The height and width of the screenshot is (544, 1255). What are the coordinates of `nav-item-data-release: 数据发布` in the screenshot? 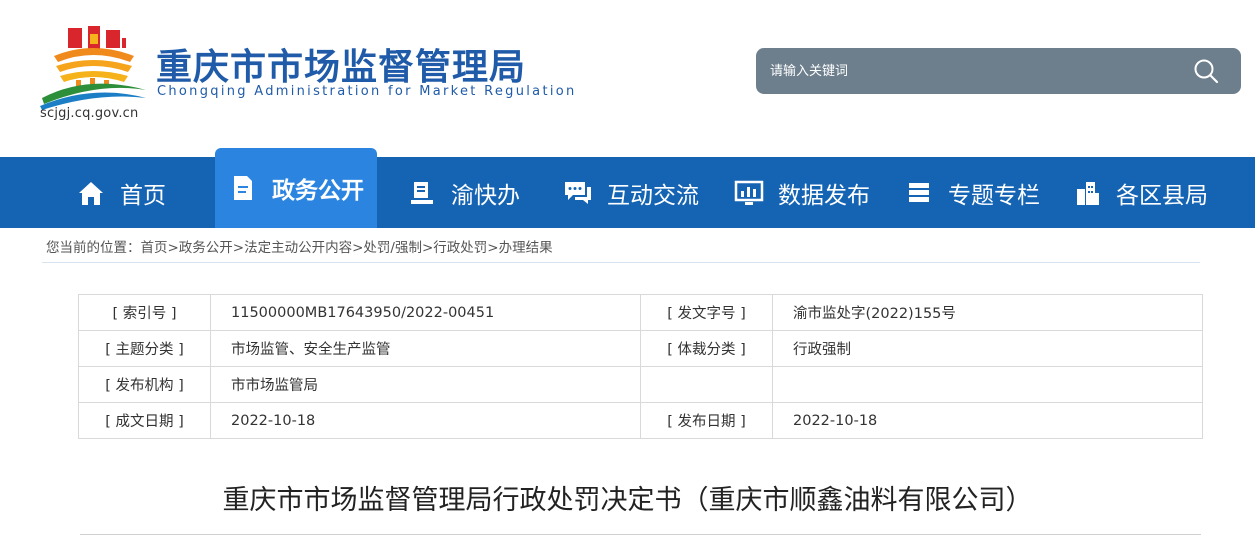 It's located at (802, 192).